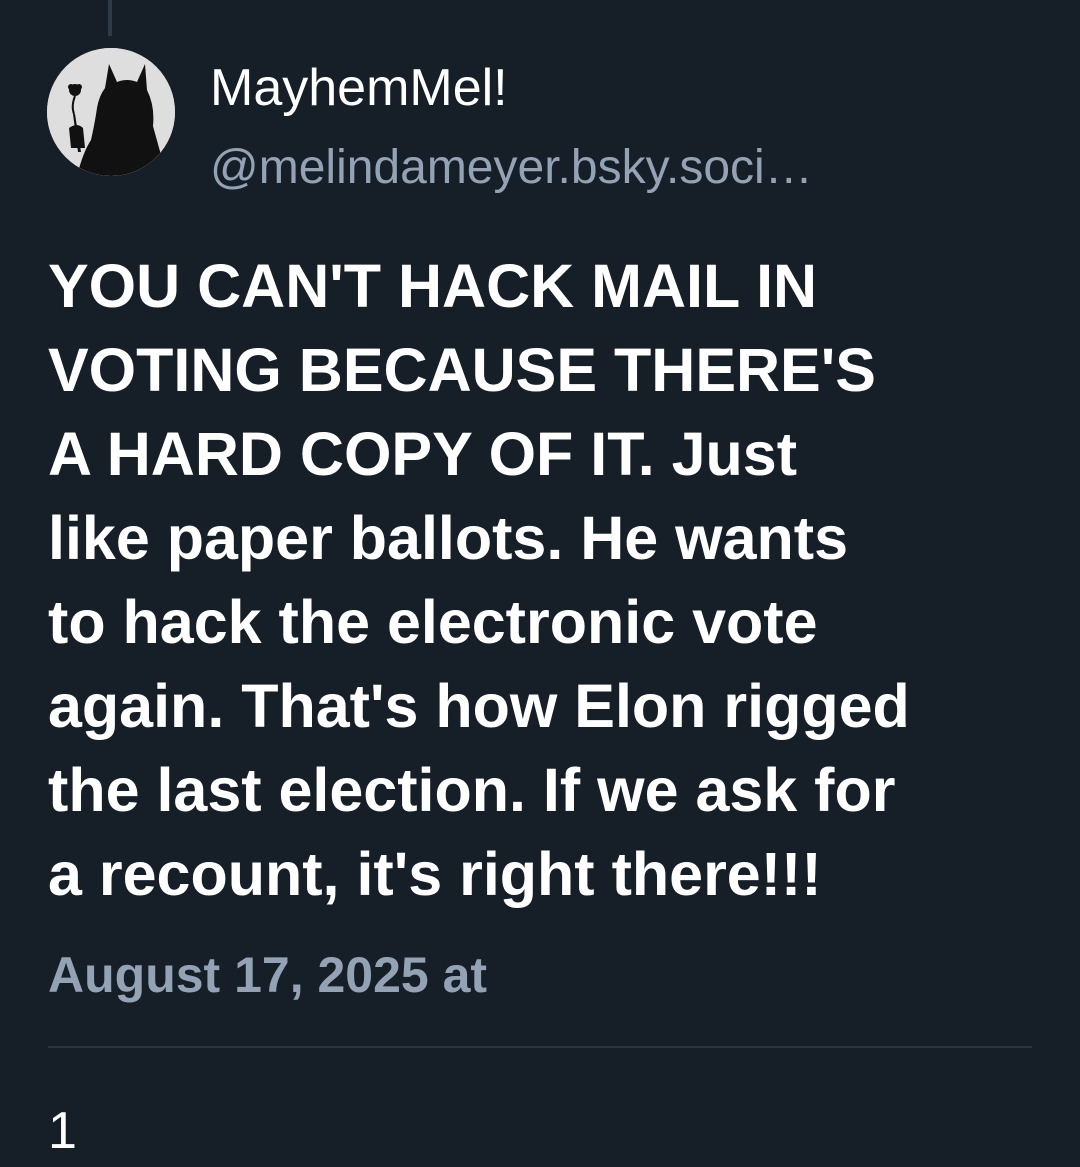  Describe the element at coordinates (540, 1047) in the screenshot. I see `divider` at that location.